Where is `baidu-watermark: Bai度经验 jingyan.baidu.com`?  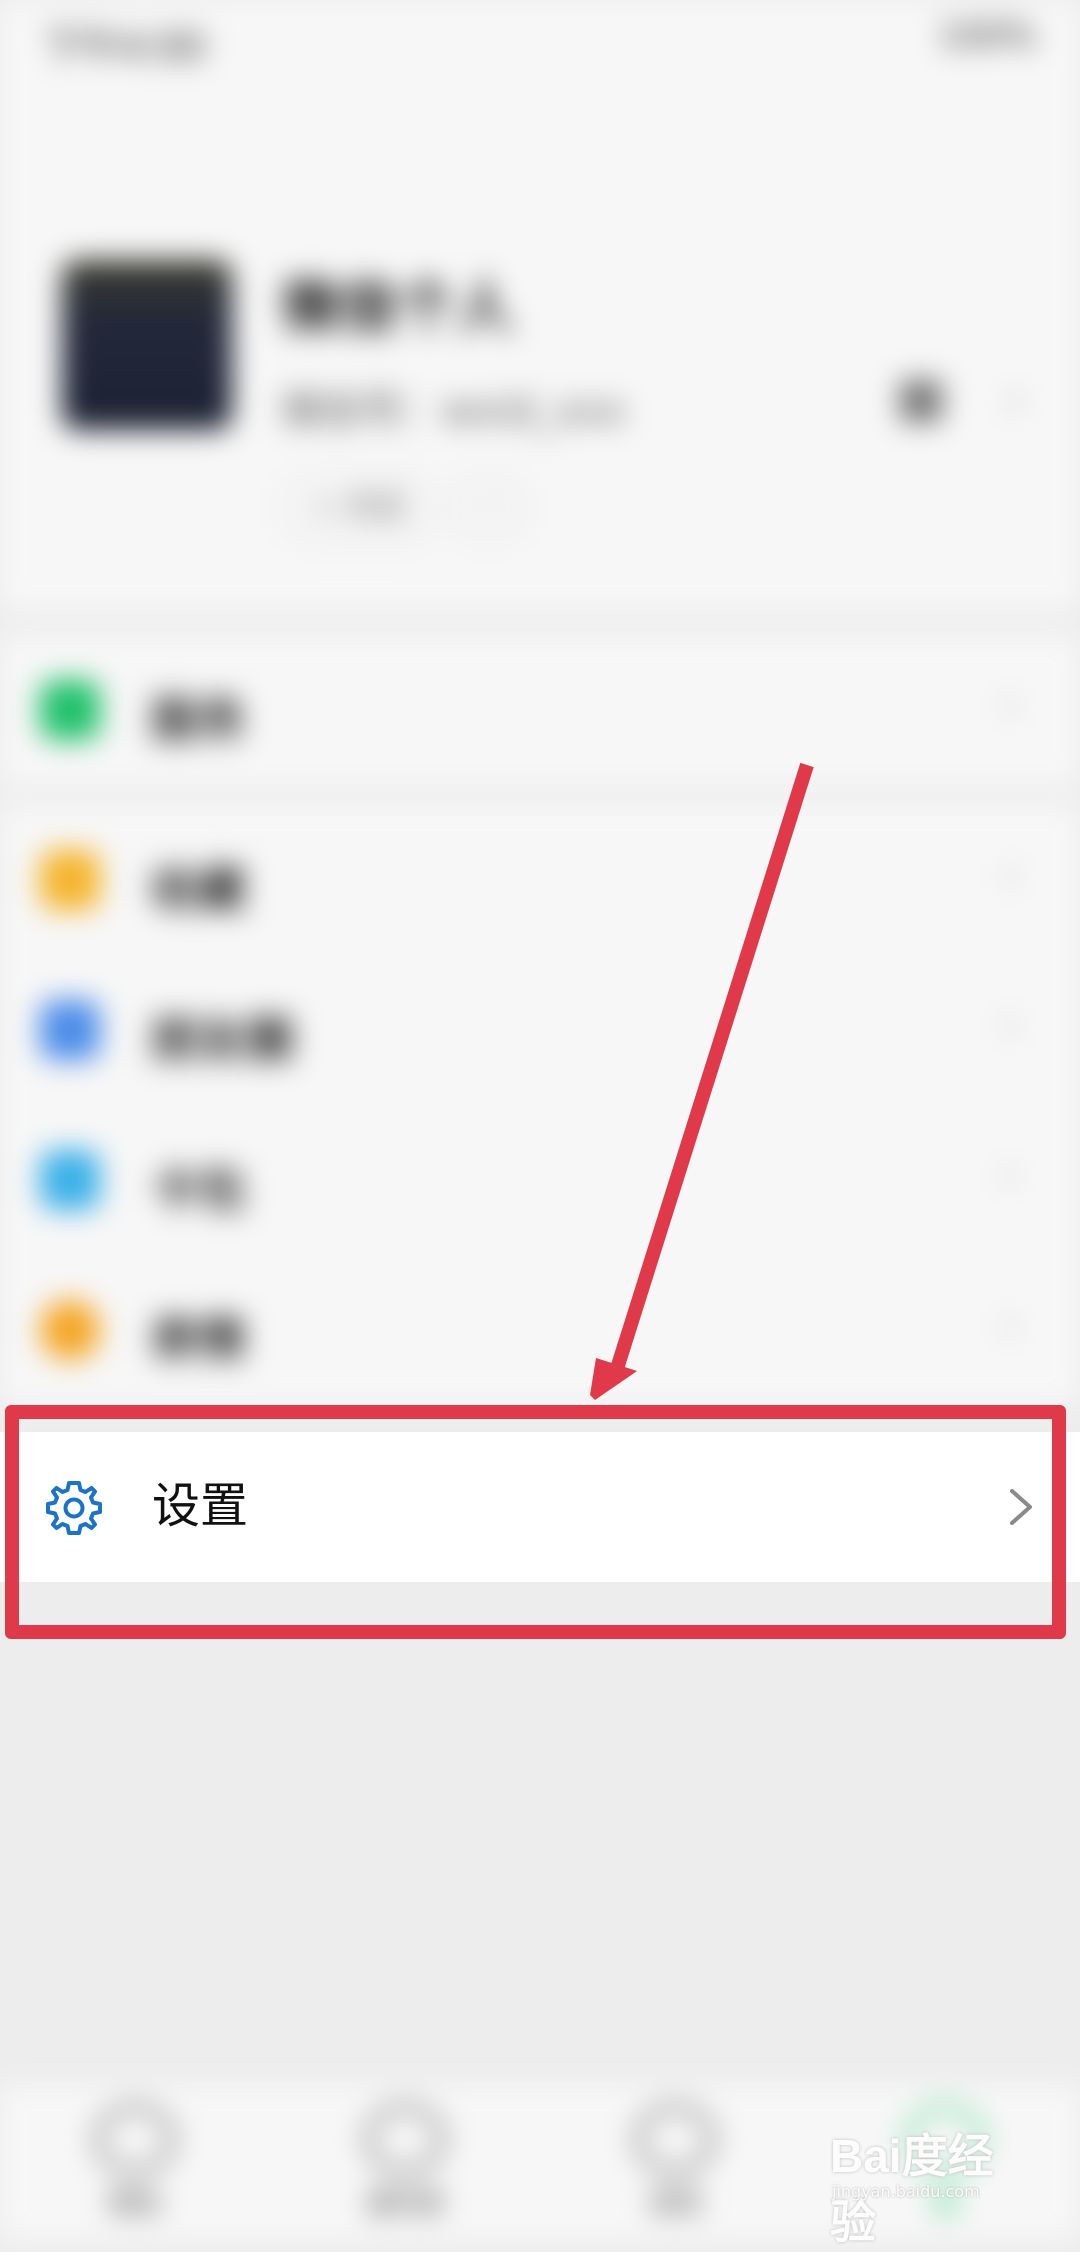 baidu-watermark: Bai度经验 jingyan.baidu.com is located at coordinates (927, 2181).